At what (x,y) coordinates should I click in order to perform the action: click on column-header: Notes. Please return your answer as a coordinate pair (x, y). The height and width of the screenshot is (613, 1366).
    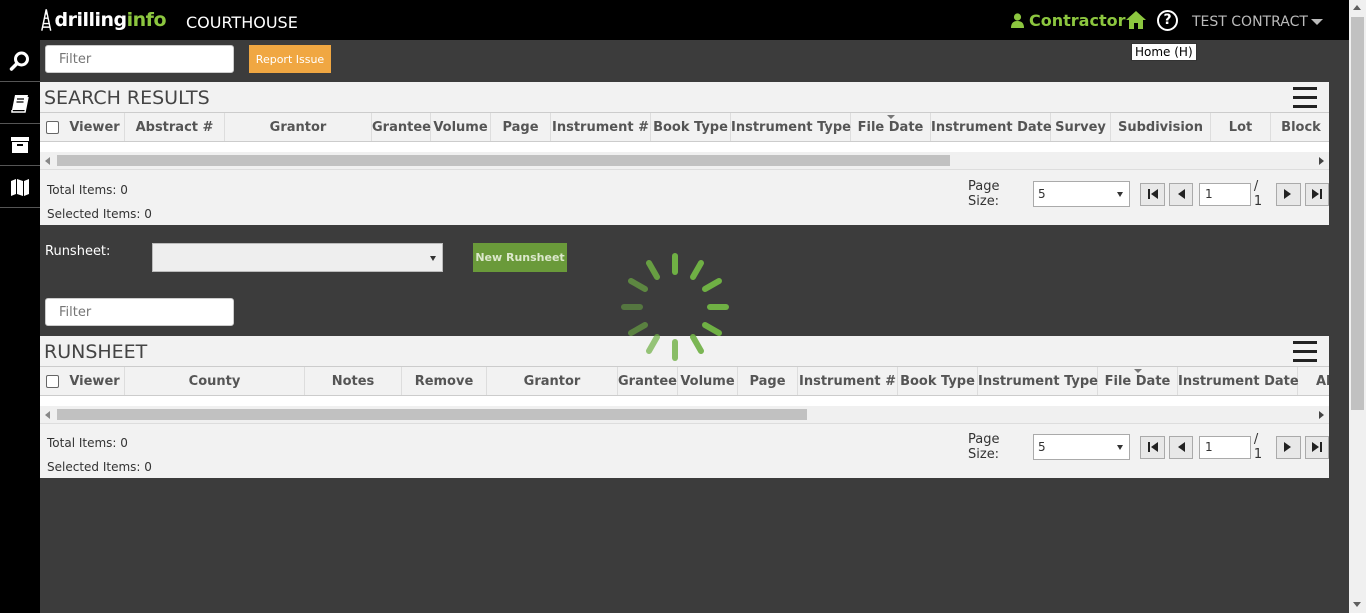
    Looking at the image, I should click on (353, 381).